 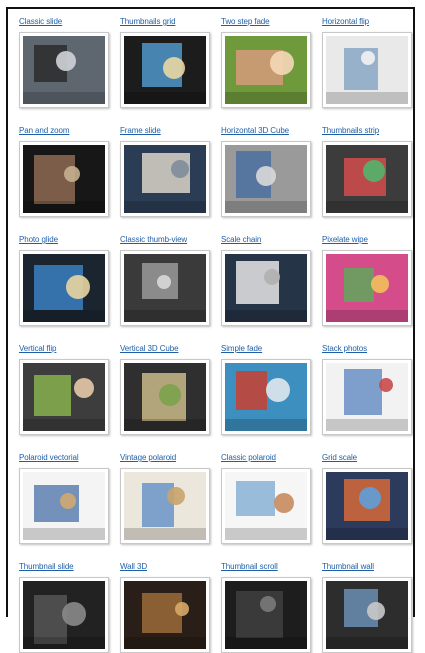 I want to click on gallery-item: Classic slide, so click(x=65, y=62).